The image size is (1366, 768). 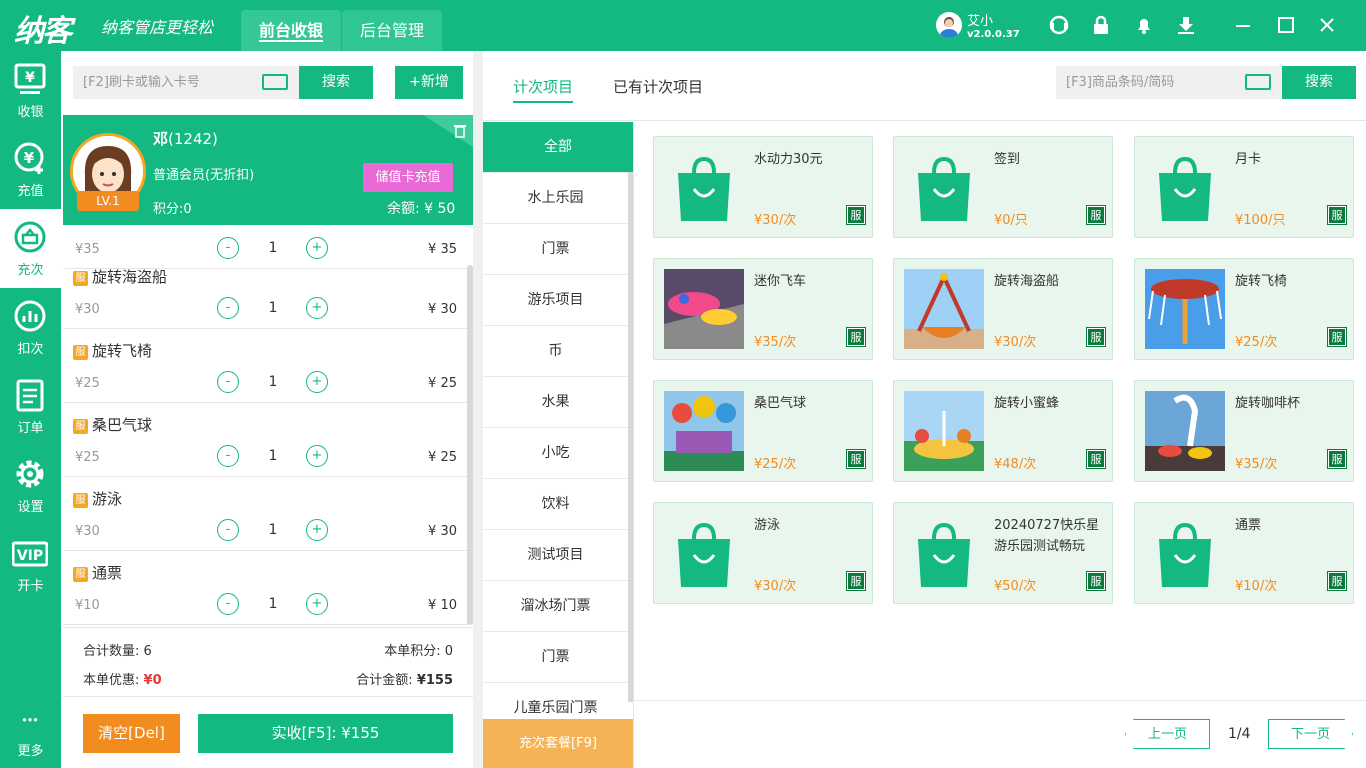 What do you see at coordinates (392, 30) in the screenshot?
I see `tab-backend-admin: 后台管理` at bounding box center [392, 30].